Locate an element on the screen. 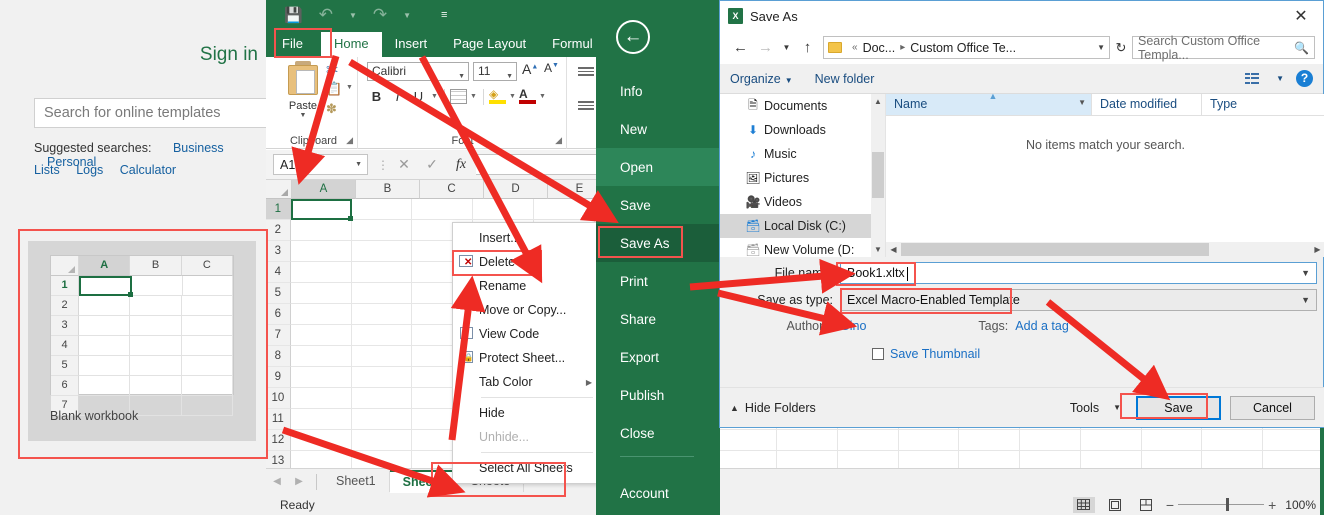 The image size is (1324, 515). context-menu-item-delete: Delete is located at coordinates (526, 262).